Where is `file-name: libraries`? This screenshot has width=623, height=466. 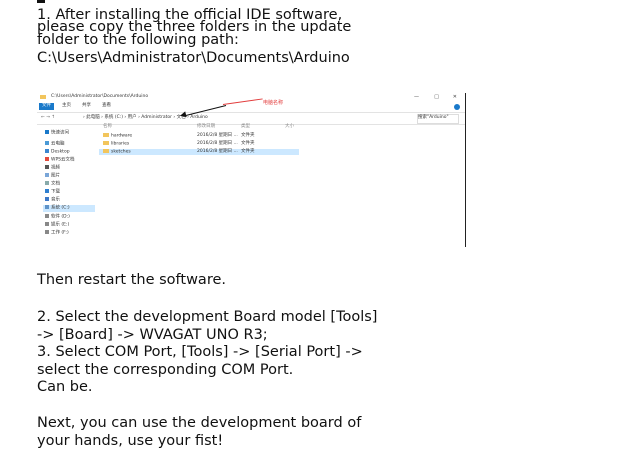 file-name: libraries is located at coordinates (120, 144).